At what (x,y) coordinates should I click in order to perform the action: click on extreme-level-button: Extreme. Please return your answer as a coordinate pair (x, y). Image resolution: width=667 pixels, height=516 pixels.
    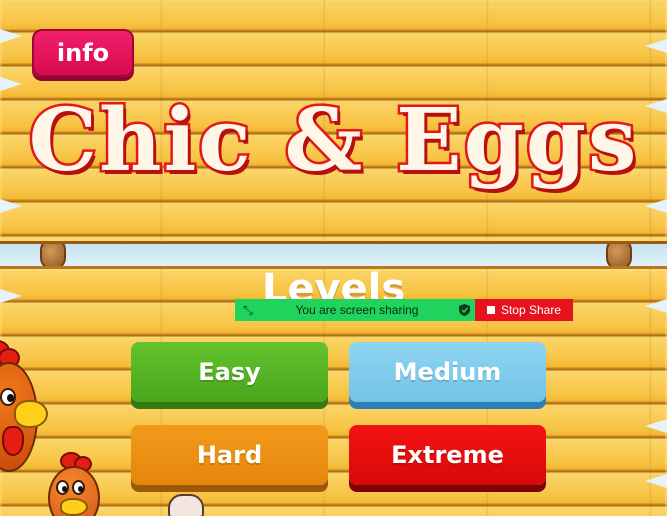
    Looking at the image, I should click on (447, 455).